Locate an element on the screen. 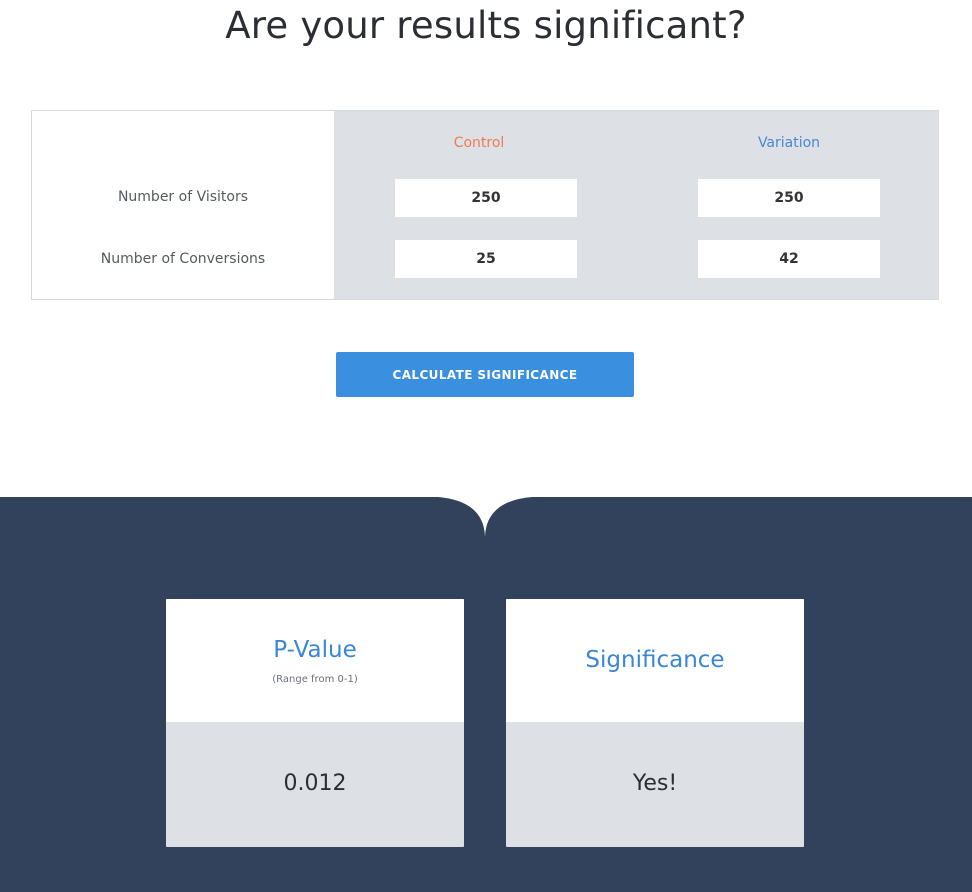 The height and width of the screenshot is (892, 972). significance-value: Yes! is located at coordinates (655, 783).